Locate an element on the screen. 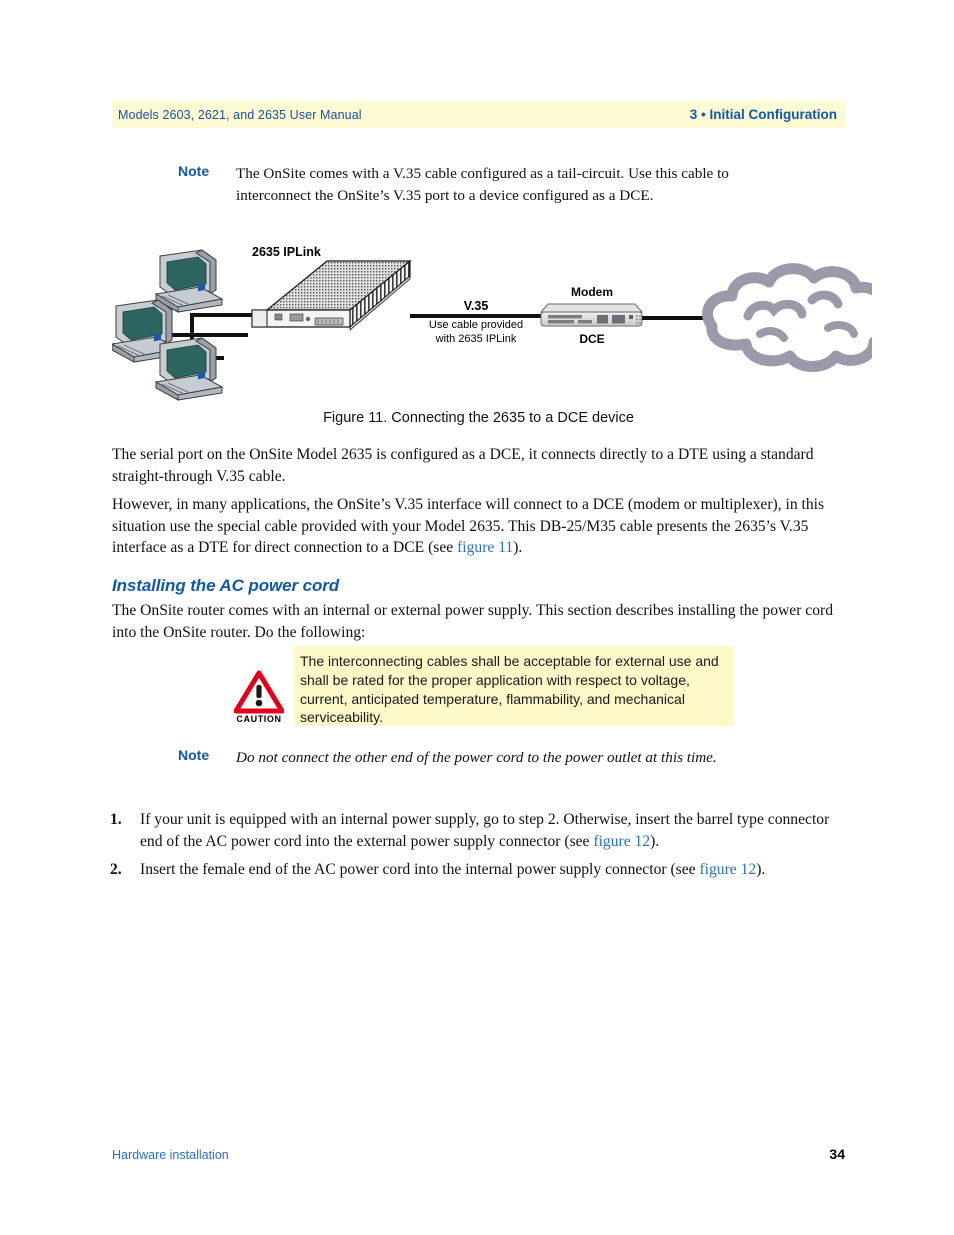  network-cloud is located at coordinates (798, 317).